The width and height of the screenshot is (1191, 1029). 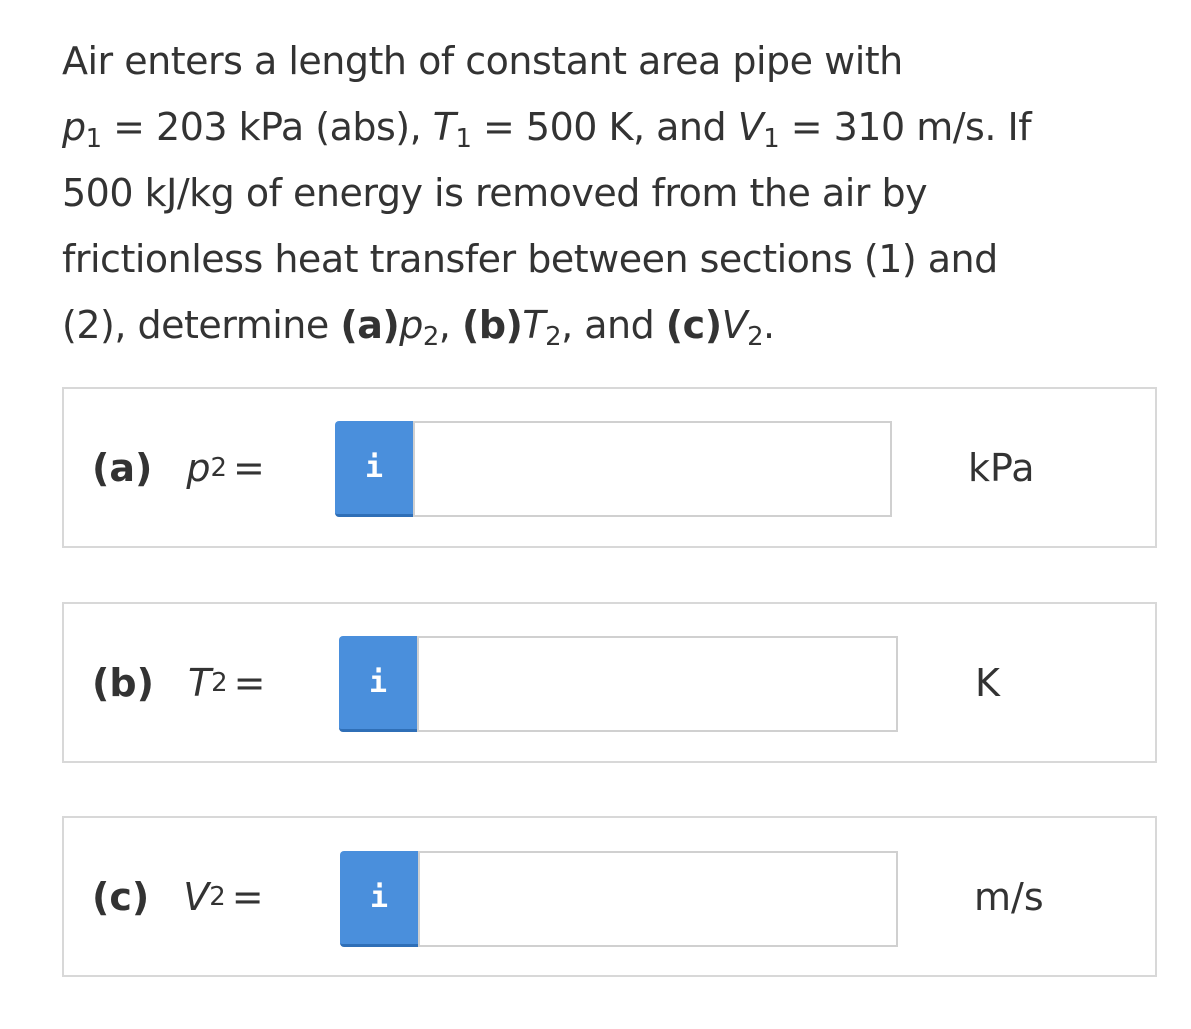 What do you see at coordinates (93, 139) in the screenshot?
I see `p1-subscript: 1` at bounding box center [93, 139].